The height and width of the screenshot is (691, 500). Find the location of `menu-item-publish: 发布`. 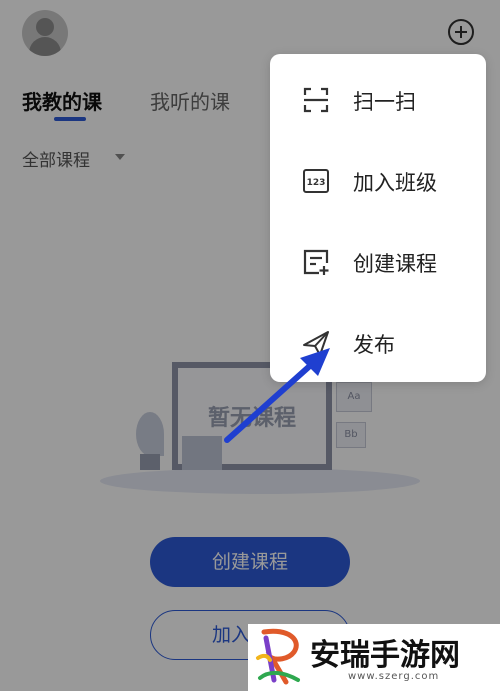

menu-item-publish: 发布 is located at coordinates (378, 341).